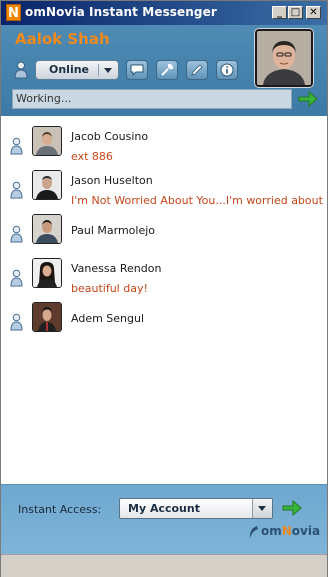  What do you see at coordinates (92, 156) in the screenshot?
I see `contact-message: ext 886` at bounding box center [92, 156].